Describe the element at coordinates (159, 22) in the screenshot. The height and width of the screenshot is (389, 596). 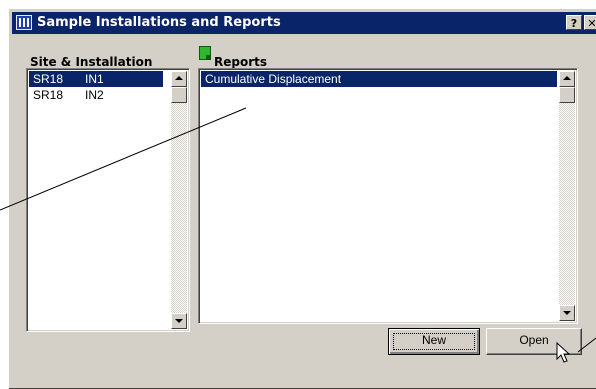
I see `window-title: Sample Installations and Reports` at that location.